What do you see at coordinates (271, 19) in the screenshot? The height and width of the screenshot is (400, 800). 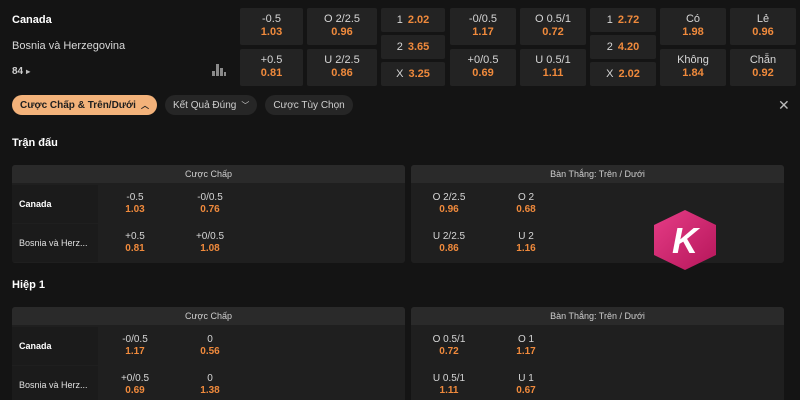 I see `odds-label: -0.5` at bounding box center [271, 19].